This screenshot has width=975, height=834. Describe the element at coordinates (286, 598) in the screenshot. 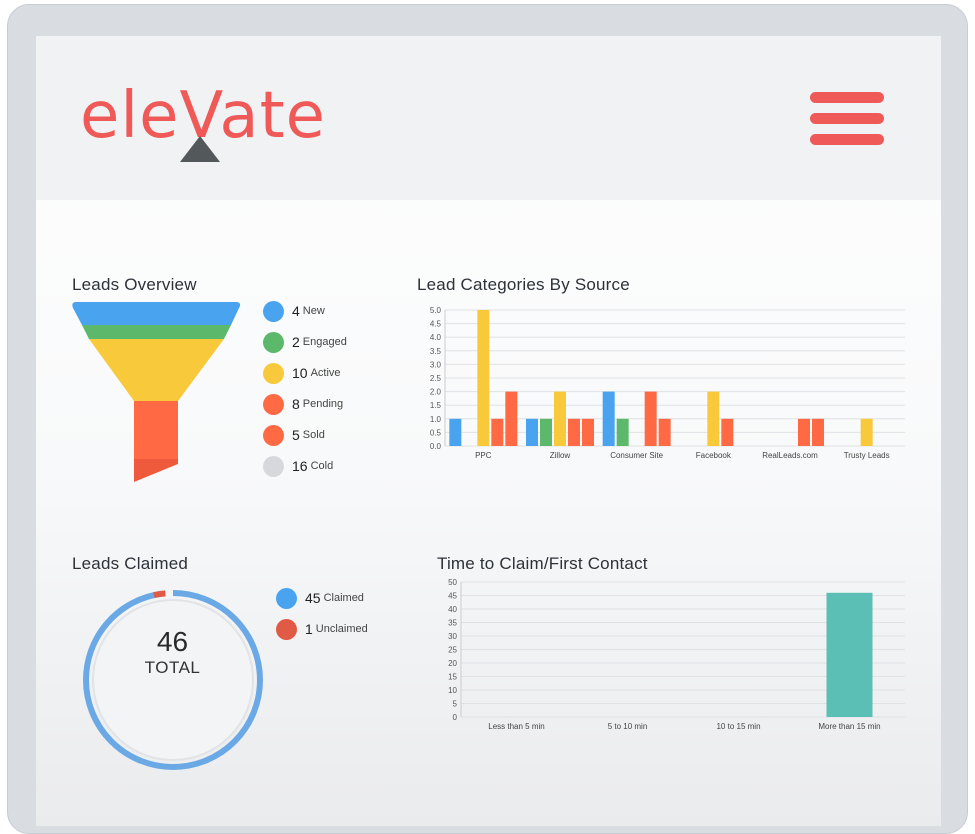

I see `legend-dot-claimed` at that location.